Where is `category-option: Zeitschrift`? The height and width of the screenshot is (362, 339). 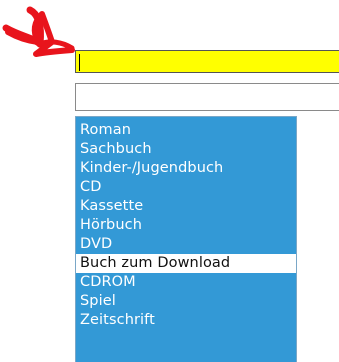
category-option: Zeitschrift is located at coordinates (186, 320).